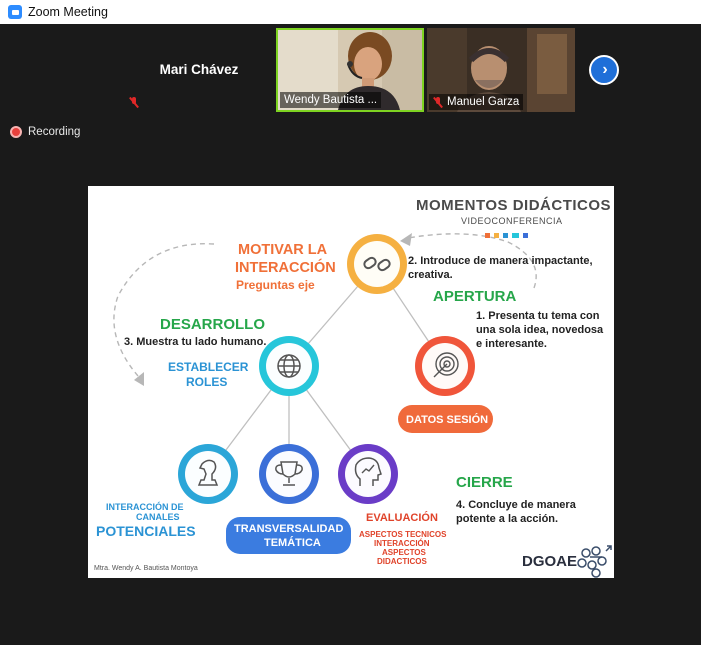  Describe the element at coordinates (68, 12) in the screenshot. I see `window-title: Zoom Meeting` at that location.